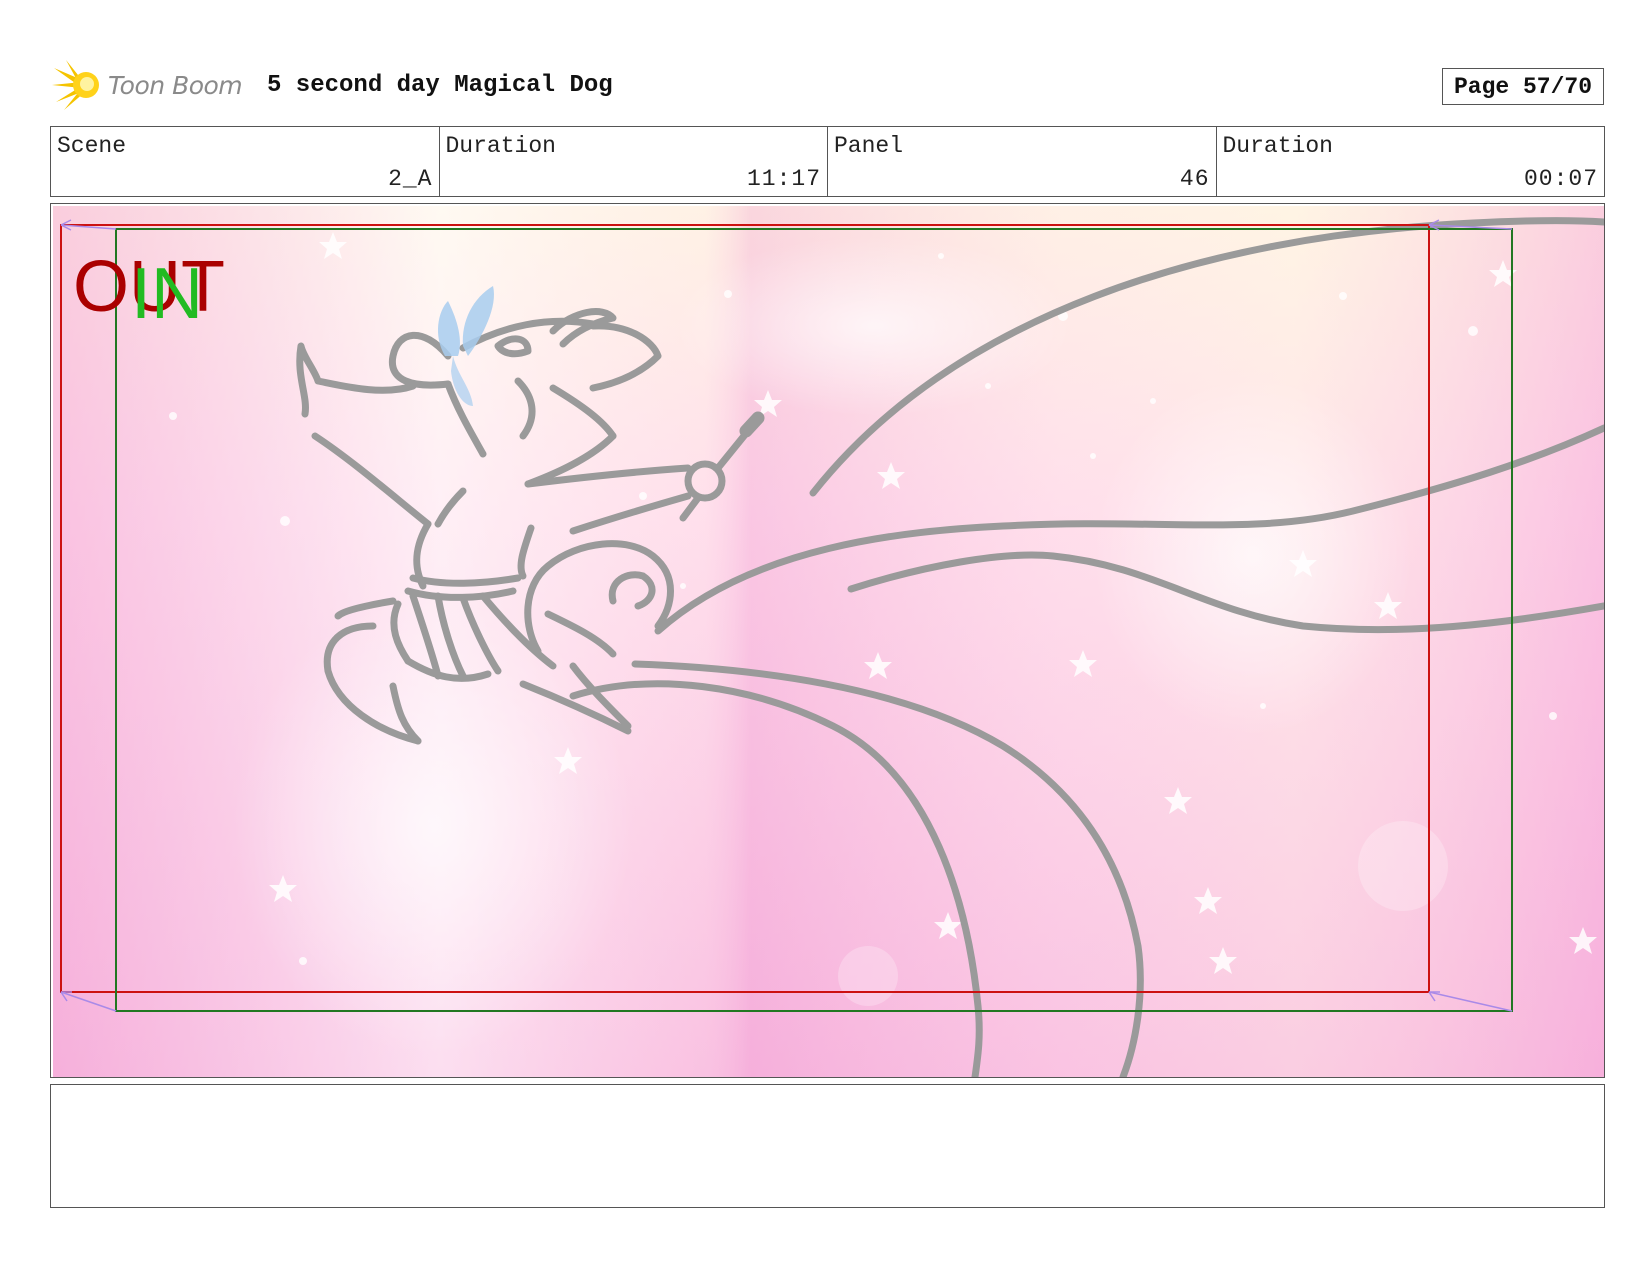 This screenshot has width=1648, height=1276. What do you see at coordinates (175, 85) in the screenshot?
I see `logo-text: Toon Boom` at bounding box center [175, 85].